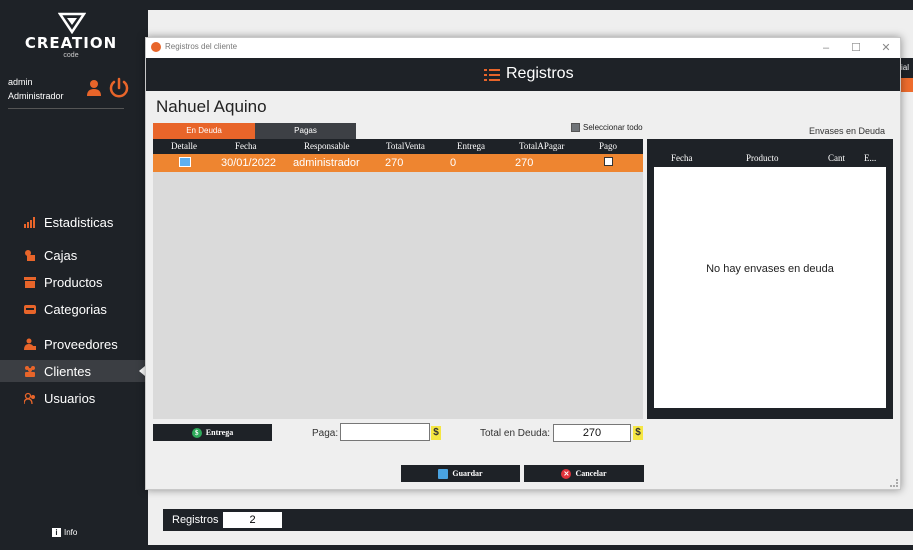 Image resolution: width=913 pixels, height=550 pixels. What do you see at coordinates (252, 520) in the screenshot?
I see `records-count-value: 2` at bounding box center [252, 520].